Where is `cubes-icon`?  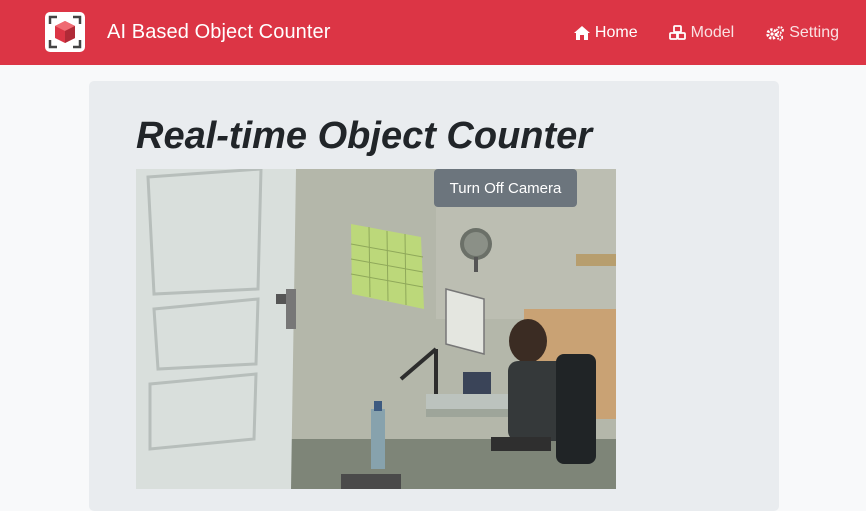
cubes-icon is located at coordinates (677, 32).